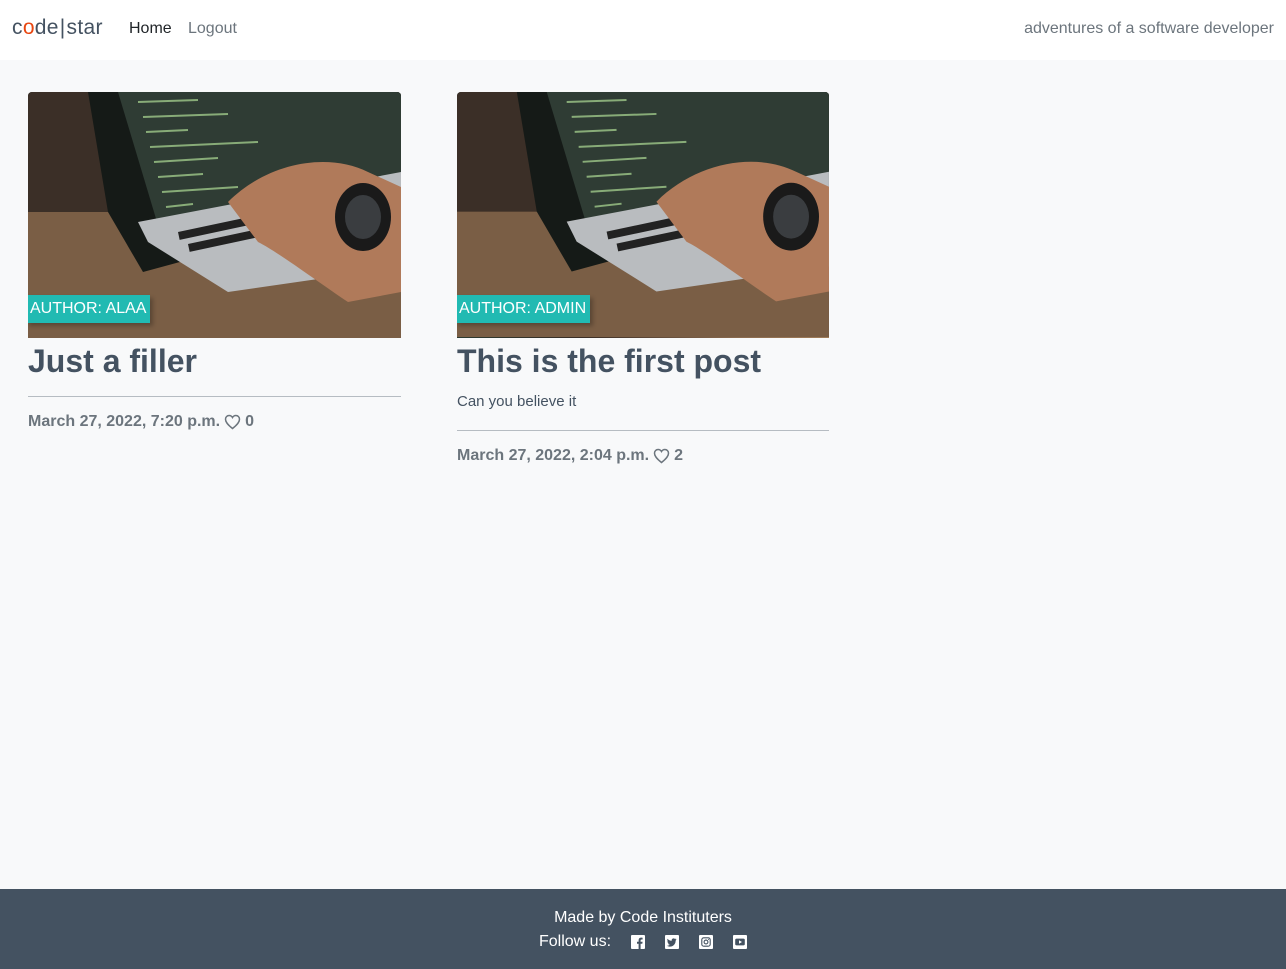 This screenshot has height=969, width=1286. I want to click on post-title: Just a filler, so click(214, 361).